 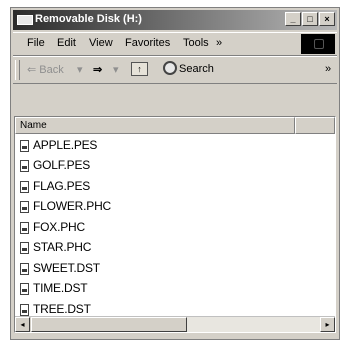 What do you see at coordinates (175, 44) in the screenshot?
I see `menu-bar: File Edit View Favorites Tools »` at bounding box center [175, 44].